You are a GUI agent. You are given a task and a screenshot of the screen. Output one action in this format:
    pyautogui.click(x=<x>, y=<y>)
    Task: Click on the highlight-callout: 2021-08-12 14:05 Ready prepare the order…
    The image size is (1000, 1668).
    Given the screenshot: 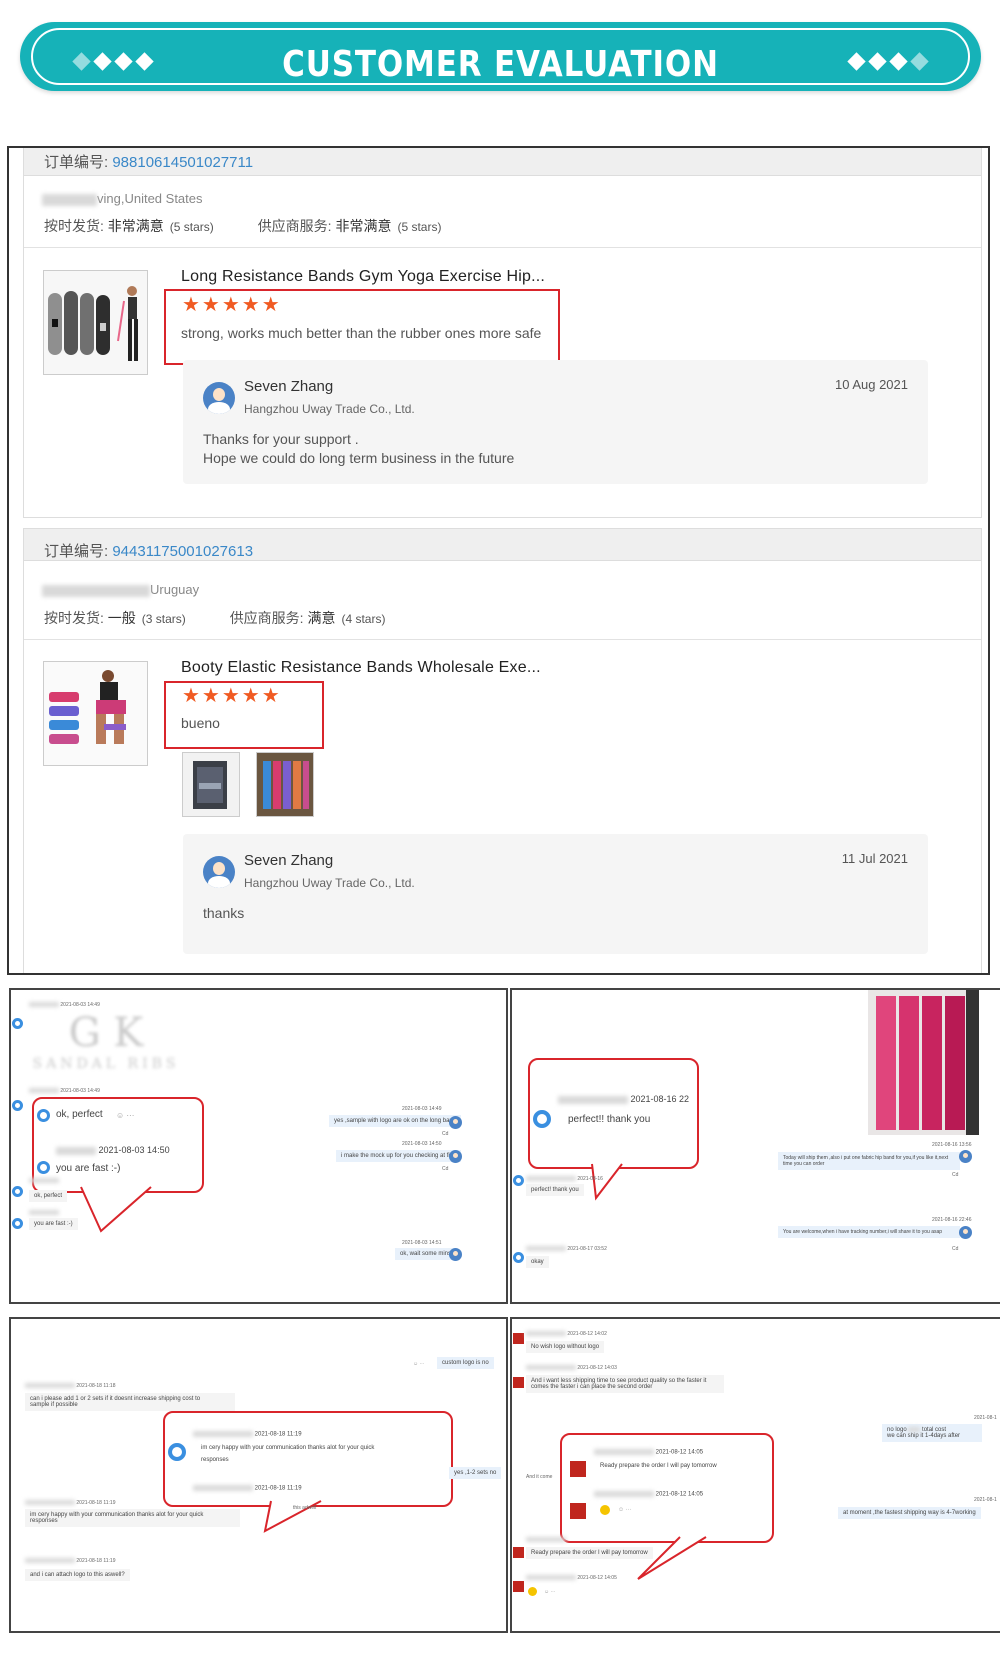 What is the action you would take?
    pyautogui.click(x=667, y=1488)
    